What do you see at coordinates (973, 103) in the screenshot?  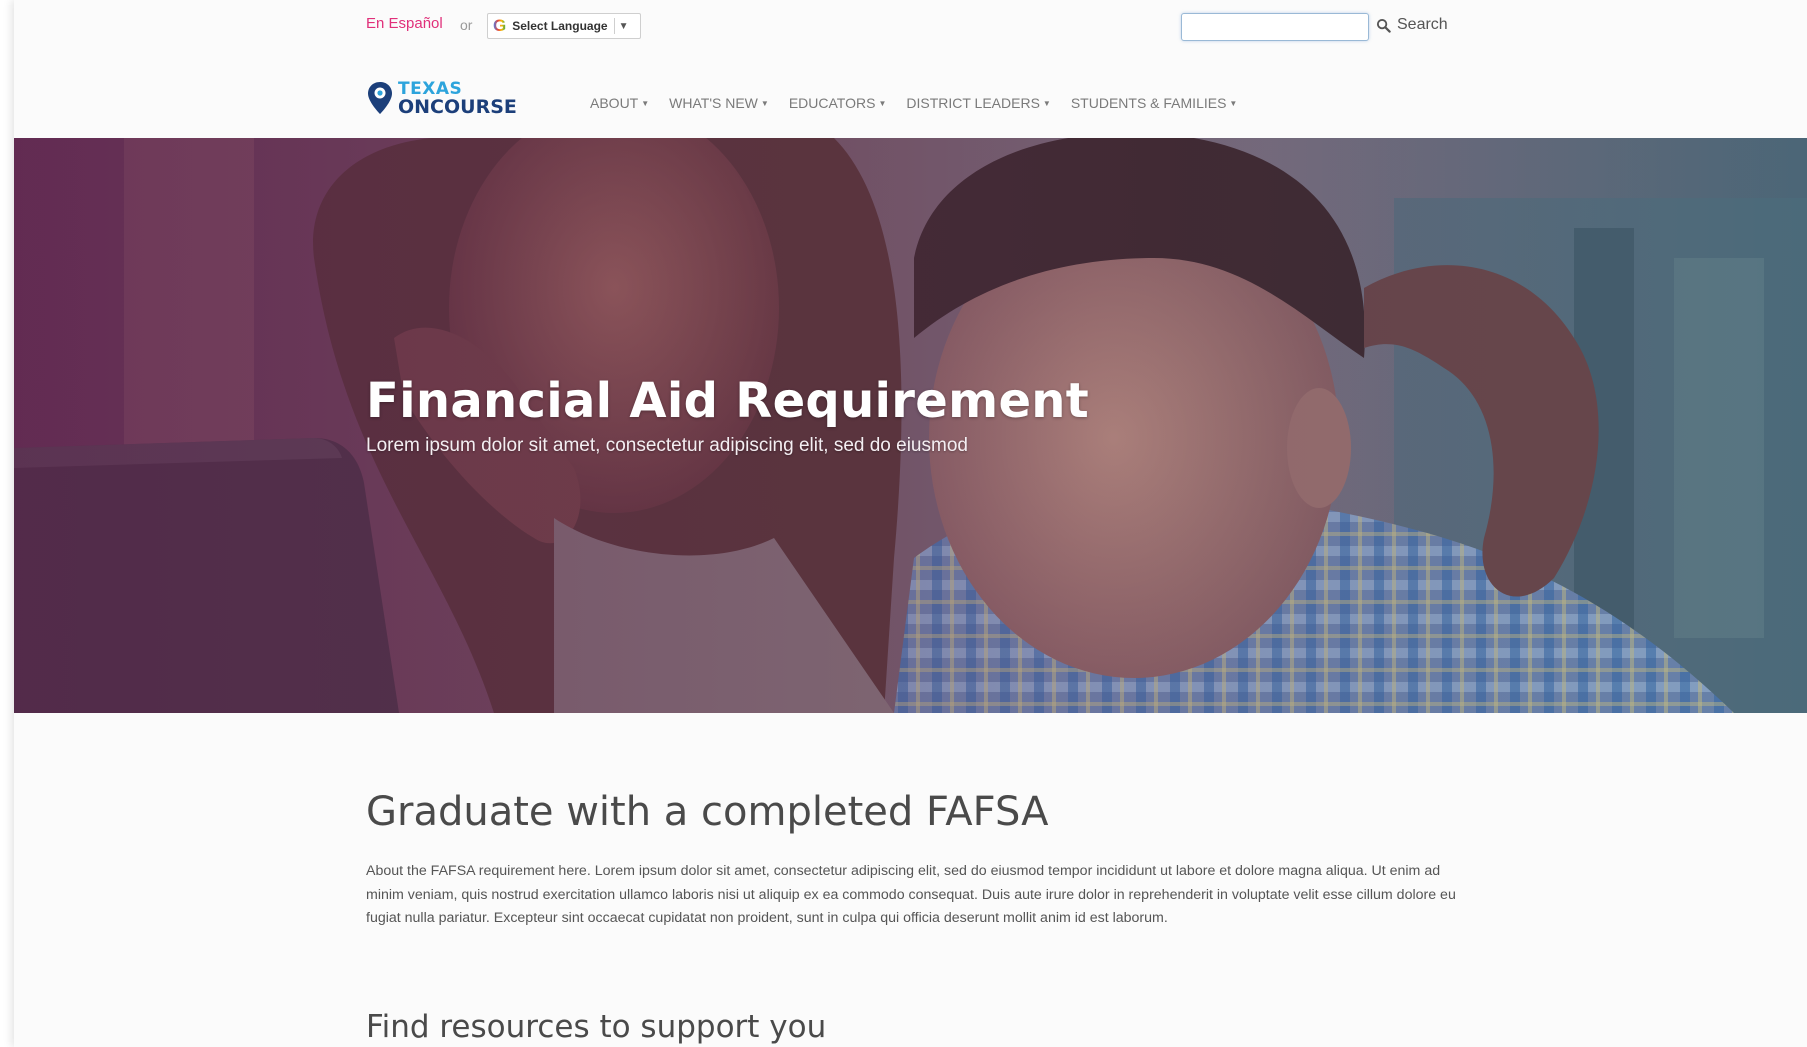 I see `nav-item-label: DISTRICT LEADERS` at bounding box center [973, 103].